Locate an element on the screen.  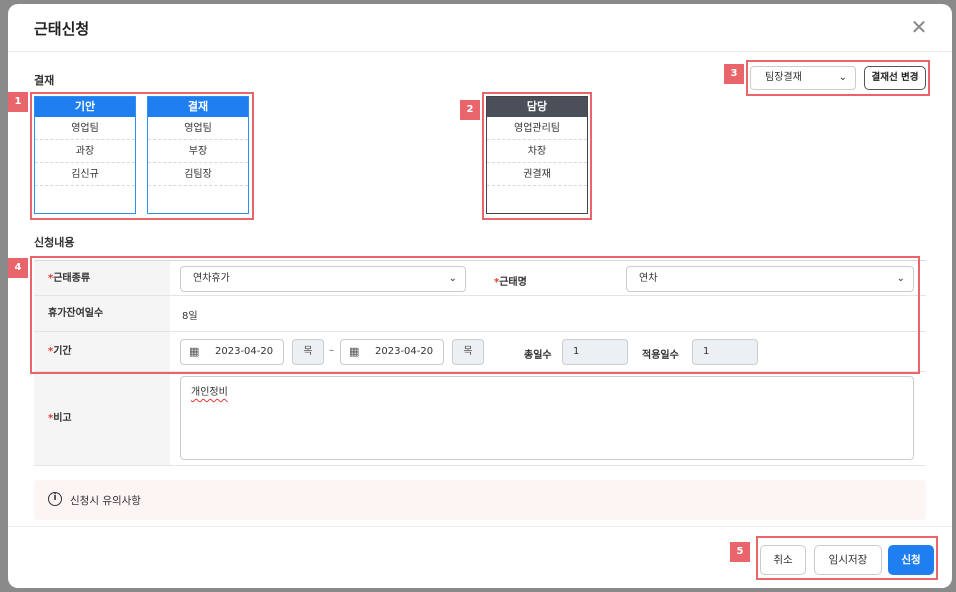
request-section-label: 신청내용 is located at coordinates (54, 242).